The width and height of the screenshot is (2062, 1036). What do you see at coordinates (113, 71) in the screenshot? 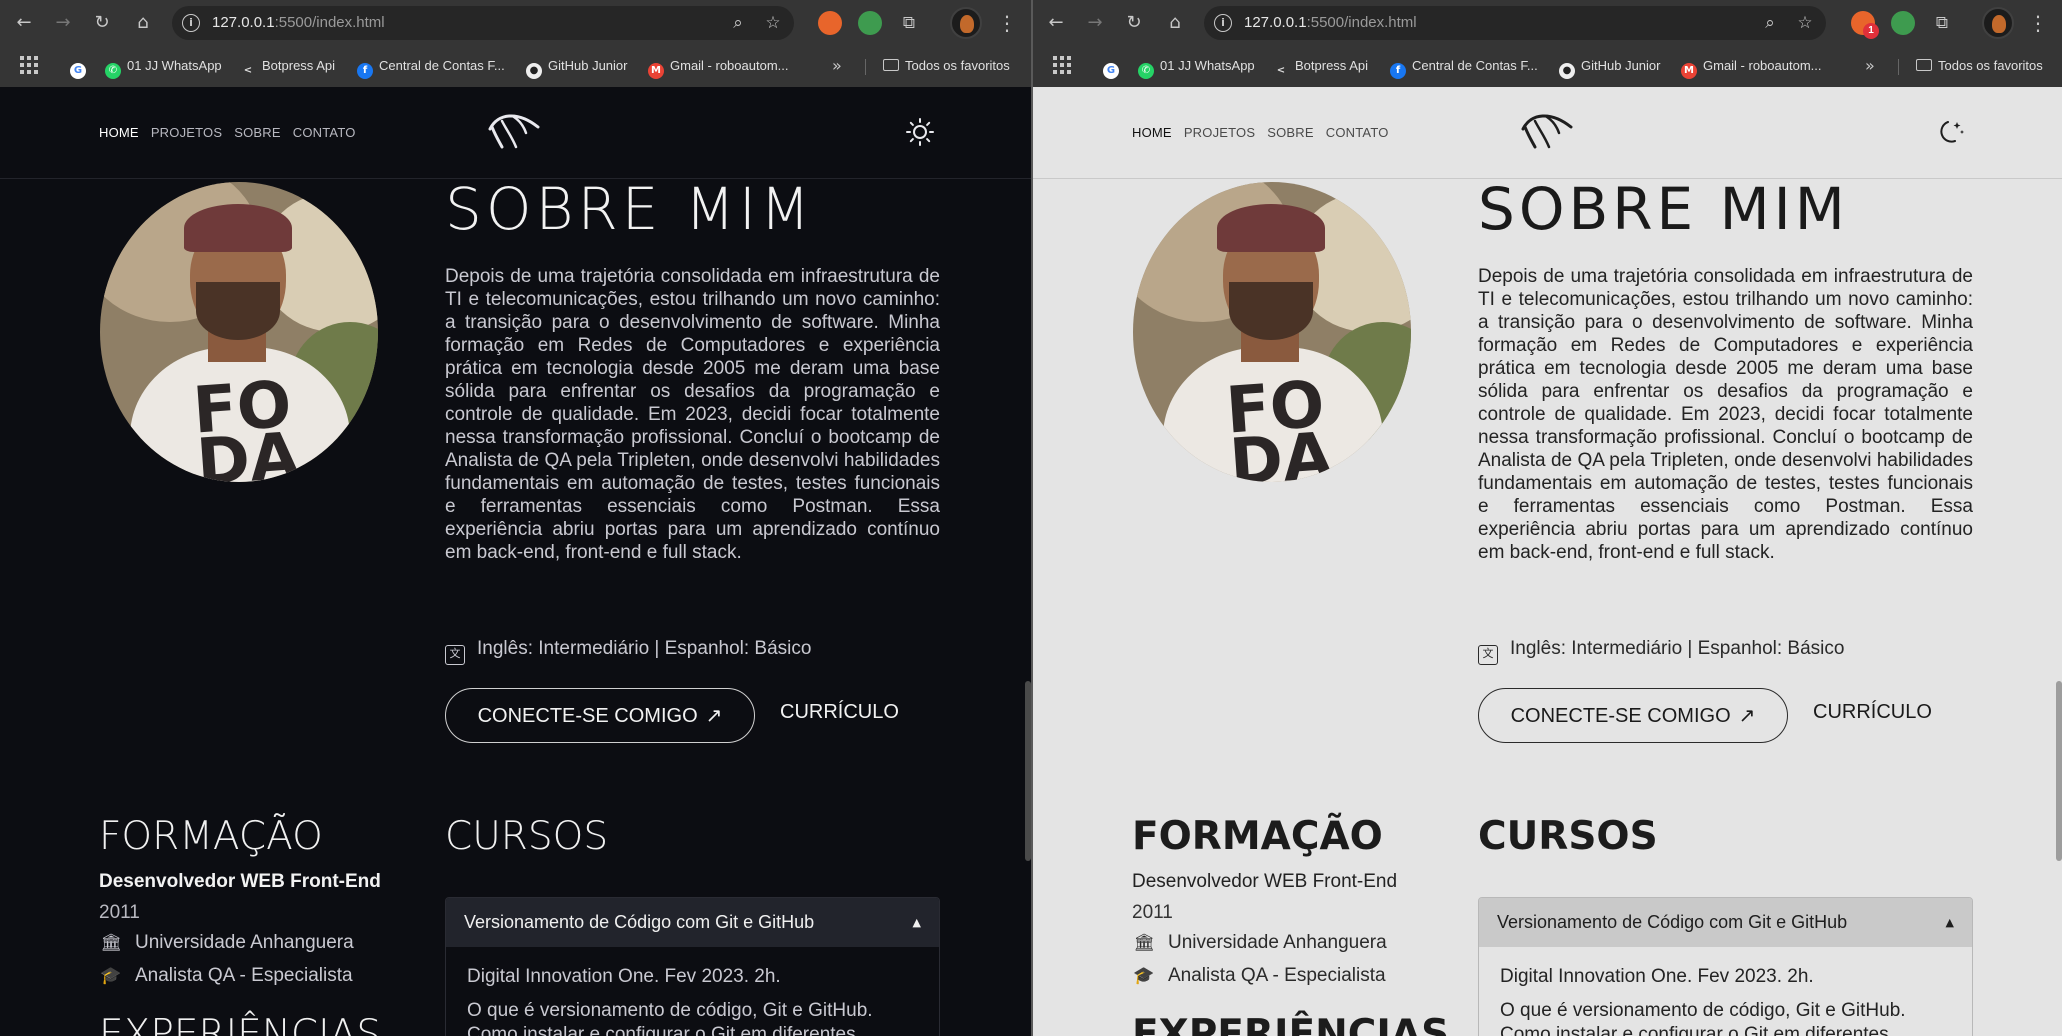
I see `whatsapp-icon: ✆` at bounding box center [113, 71].